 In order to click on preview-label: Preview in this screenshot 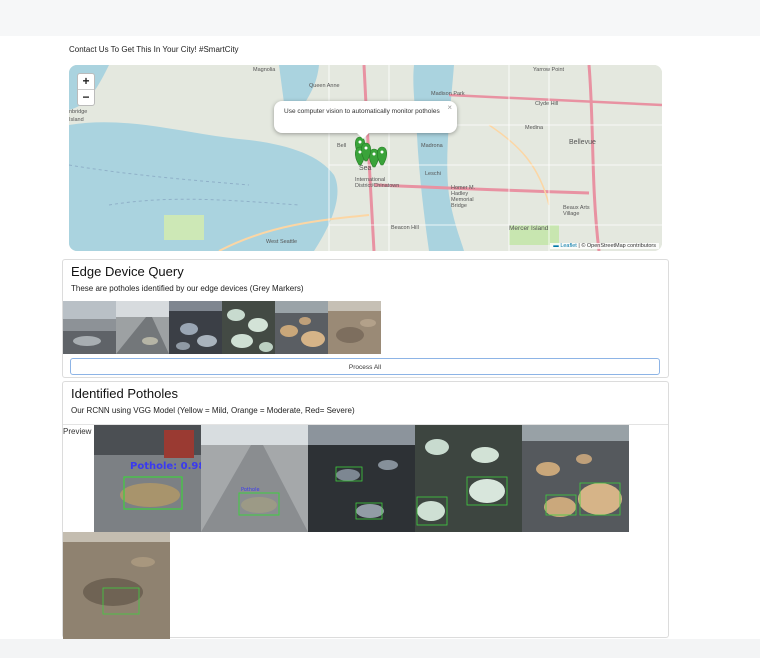, I will do `click(77, 431)`.